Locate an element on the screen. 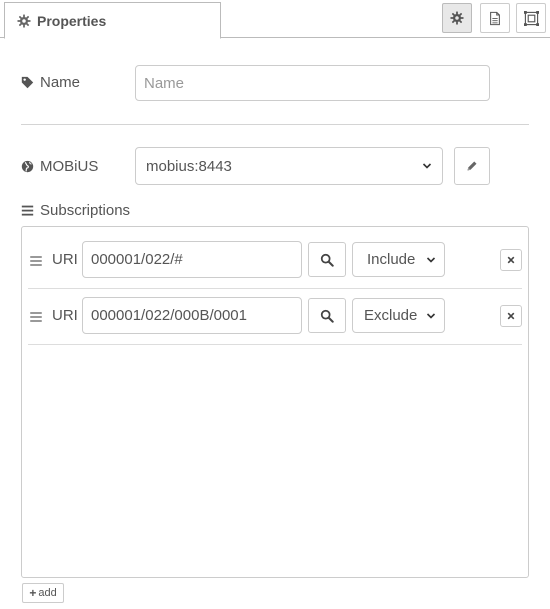  add-label: add is located at coordinates (47, 593).